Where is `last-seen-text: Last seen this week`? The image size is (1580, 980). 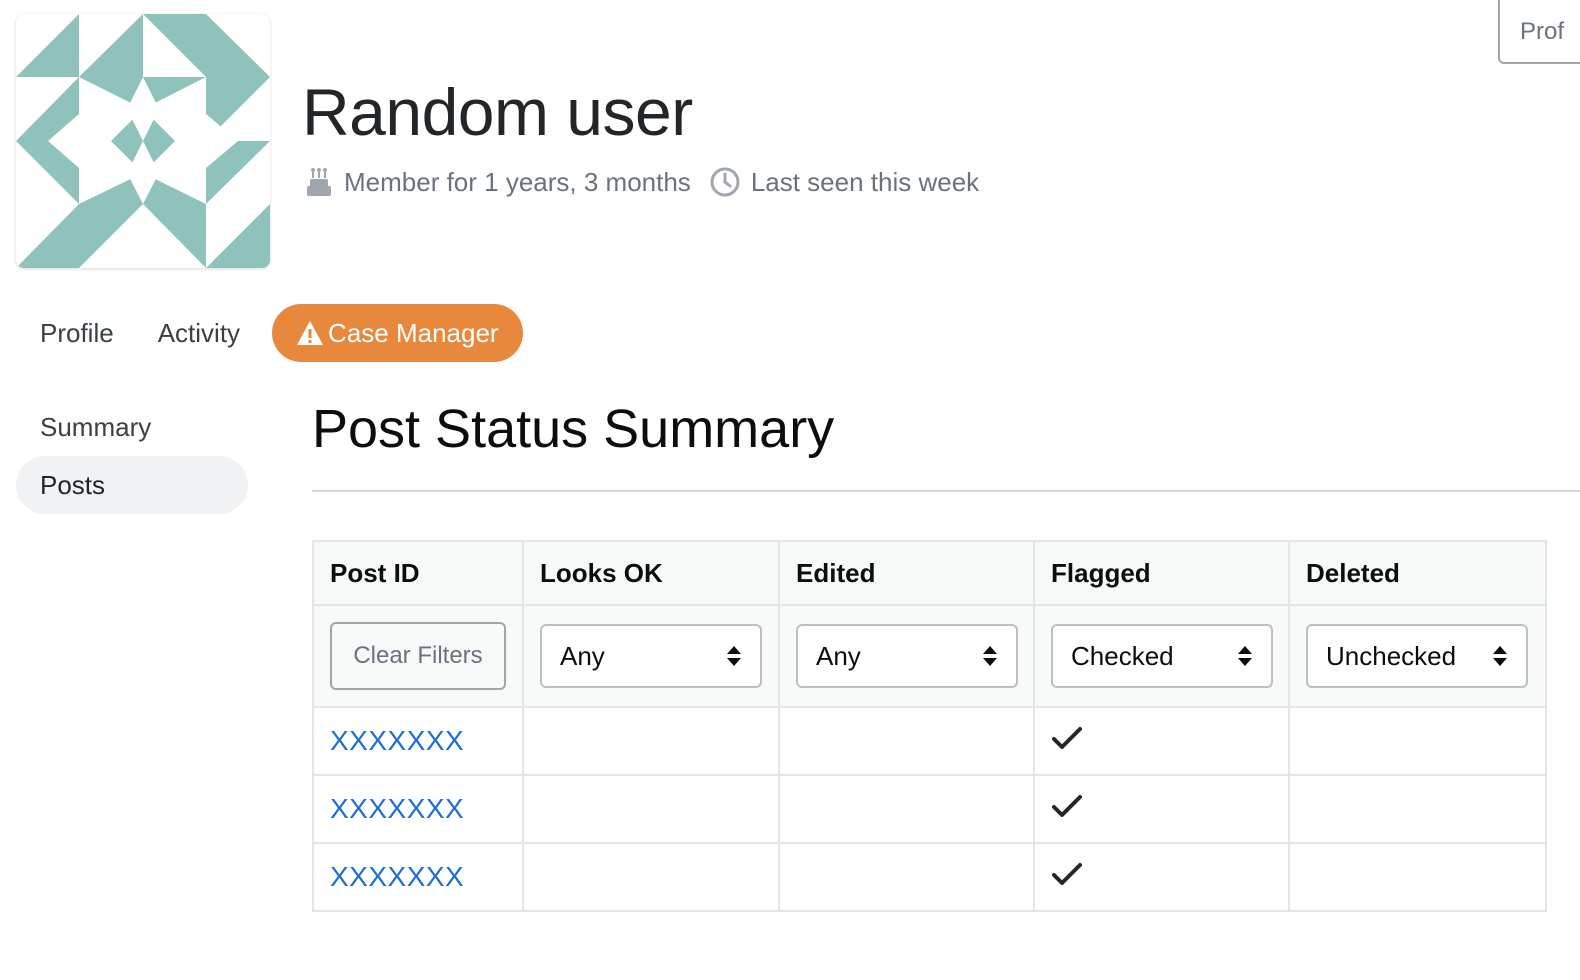 last-seen-text: Last seen this week is located at coordinates (865, 181).